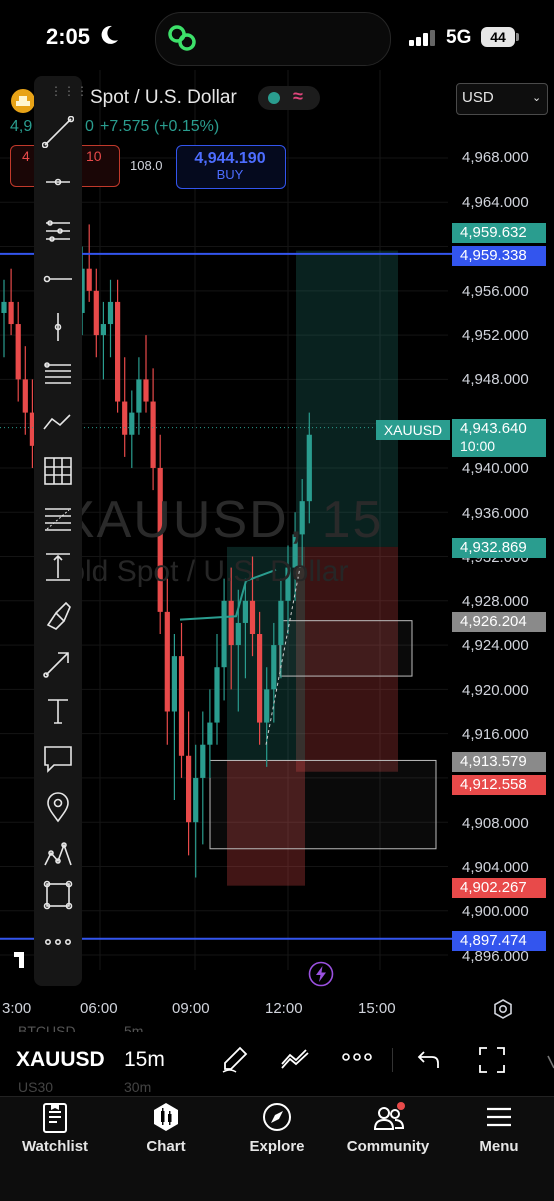 This screenshot has width=554, height=1201. Describe the element at coordinates (277, 1132) in the screenshot. I see `tab-explore: Explore` at that location.